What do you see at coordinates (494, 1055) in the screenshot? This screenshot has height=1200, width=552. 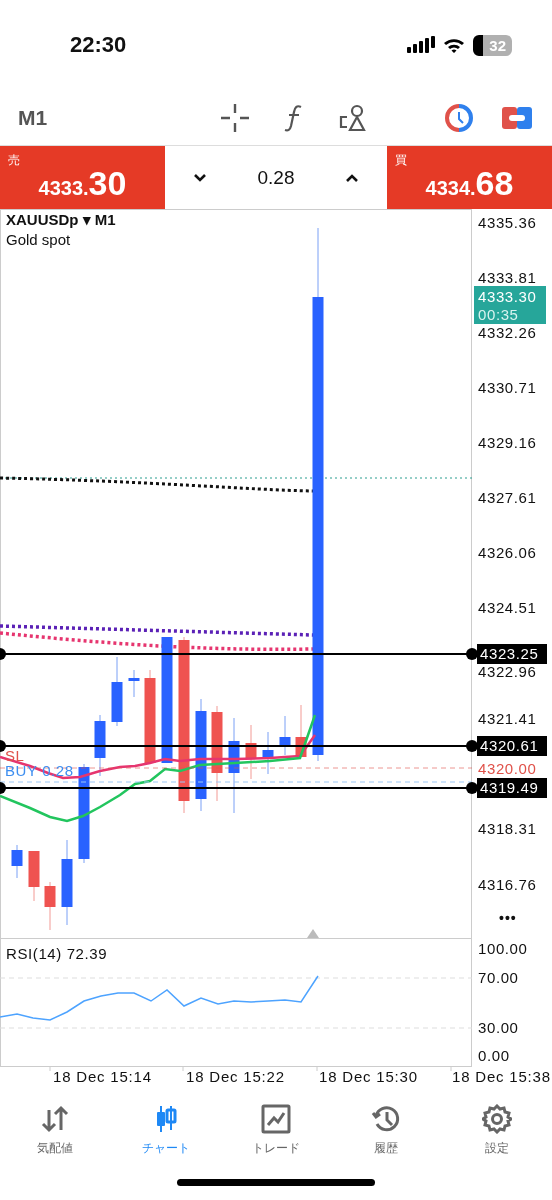 I see `rsi-axis-label: 0.00` at bounding box center [494, 1055].